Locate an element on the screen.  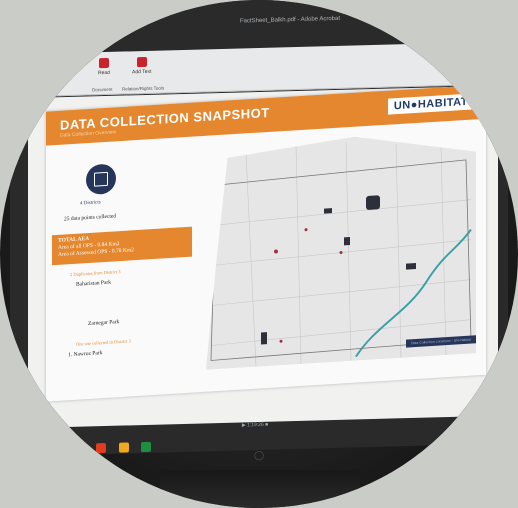
ribbon-add-text: Add Text is located at coordinates (142, 66).